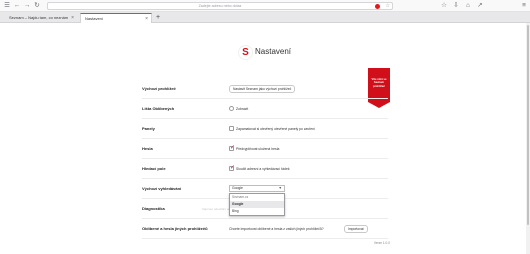  I want to click on row-bookmarks-bar: Lišta Oblíbených Zobrazit, so click(265, 109).